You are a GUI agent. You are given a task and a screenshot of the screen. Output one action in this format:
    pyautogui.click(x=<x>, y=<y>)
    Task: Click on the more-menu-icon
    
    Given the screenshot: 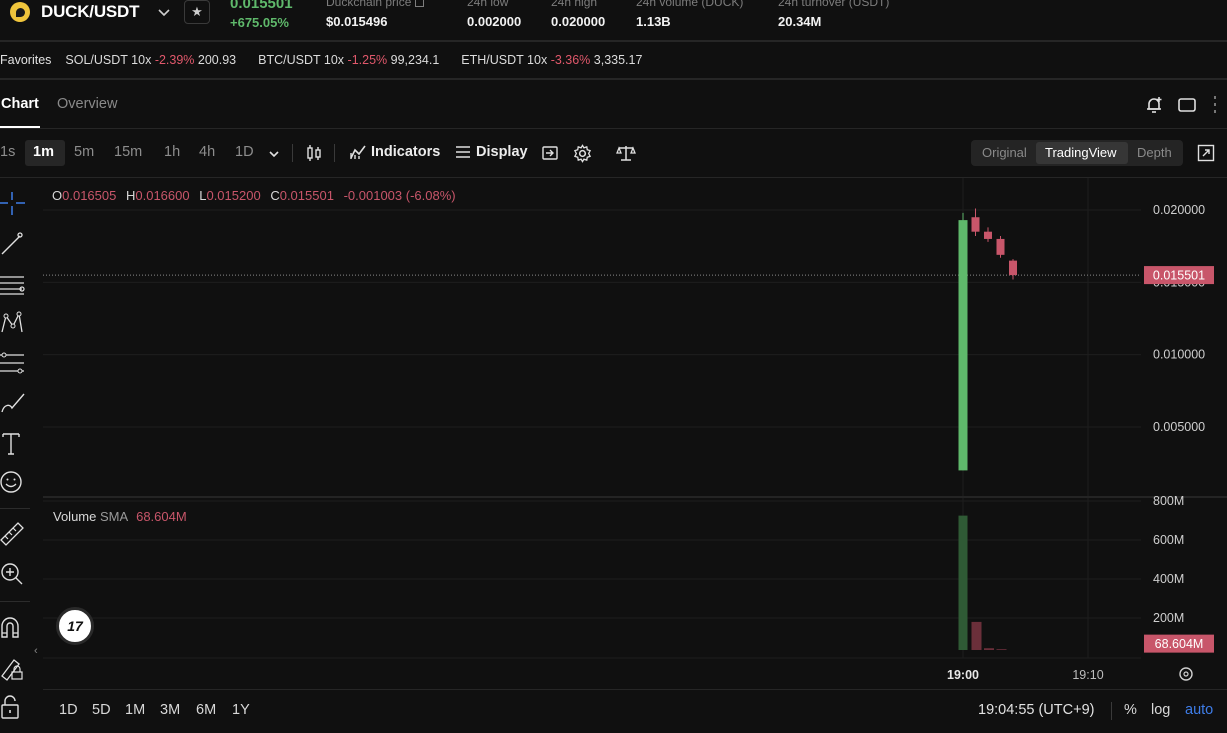 What is the action you would take?
    pyautogui.click(x=1215, y=105)
    